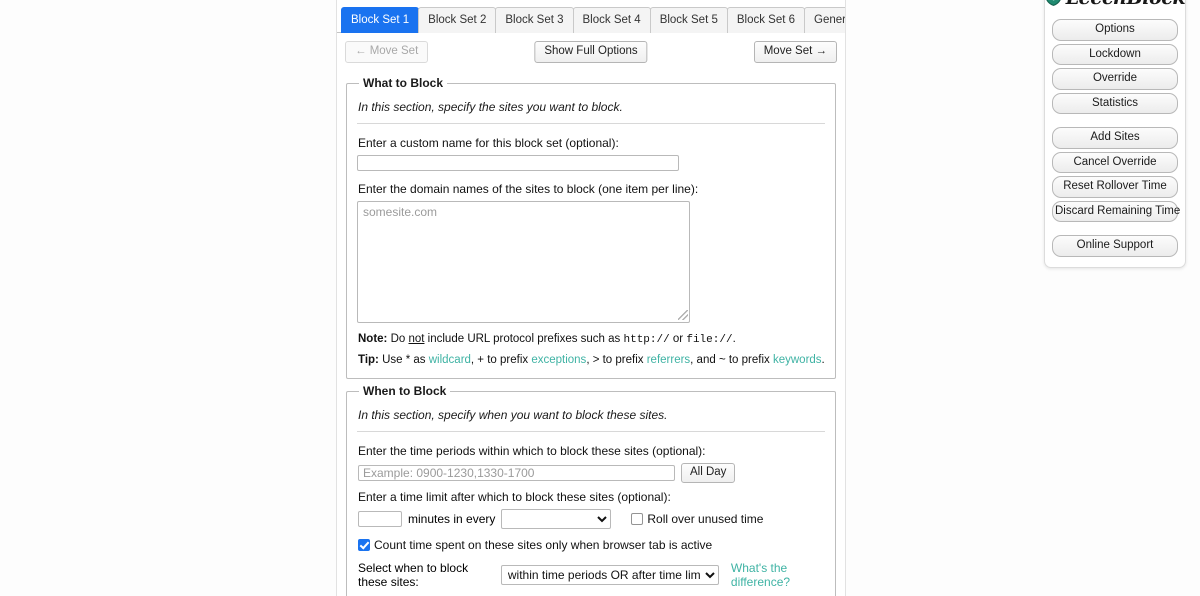 This screenshot has width=1200, height=596. What do you see at coordinates (705, 519) in the screenshot?
I see `roll-over-unused-time-label: Roll over unused time` at bounding box center [705, 519].